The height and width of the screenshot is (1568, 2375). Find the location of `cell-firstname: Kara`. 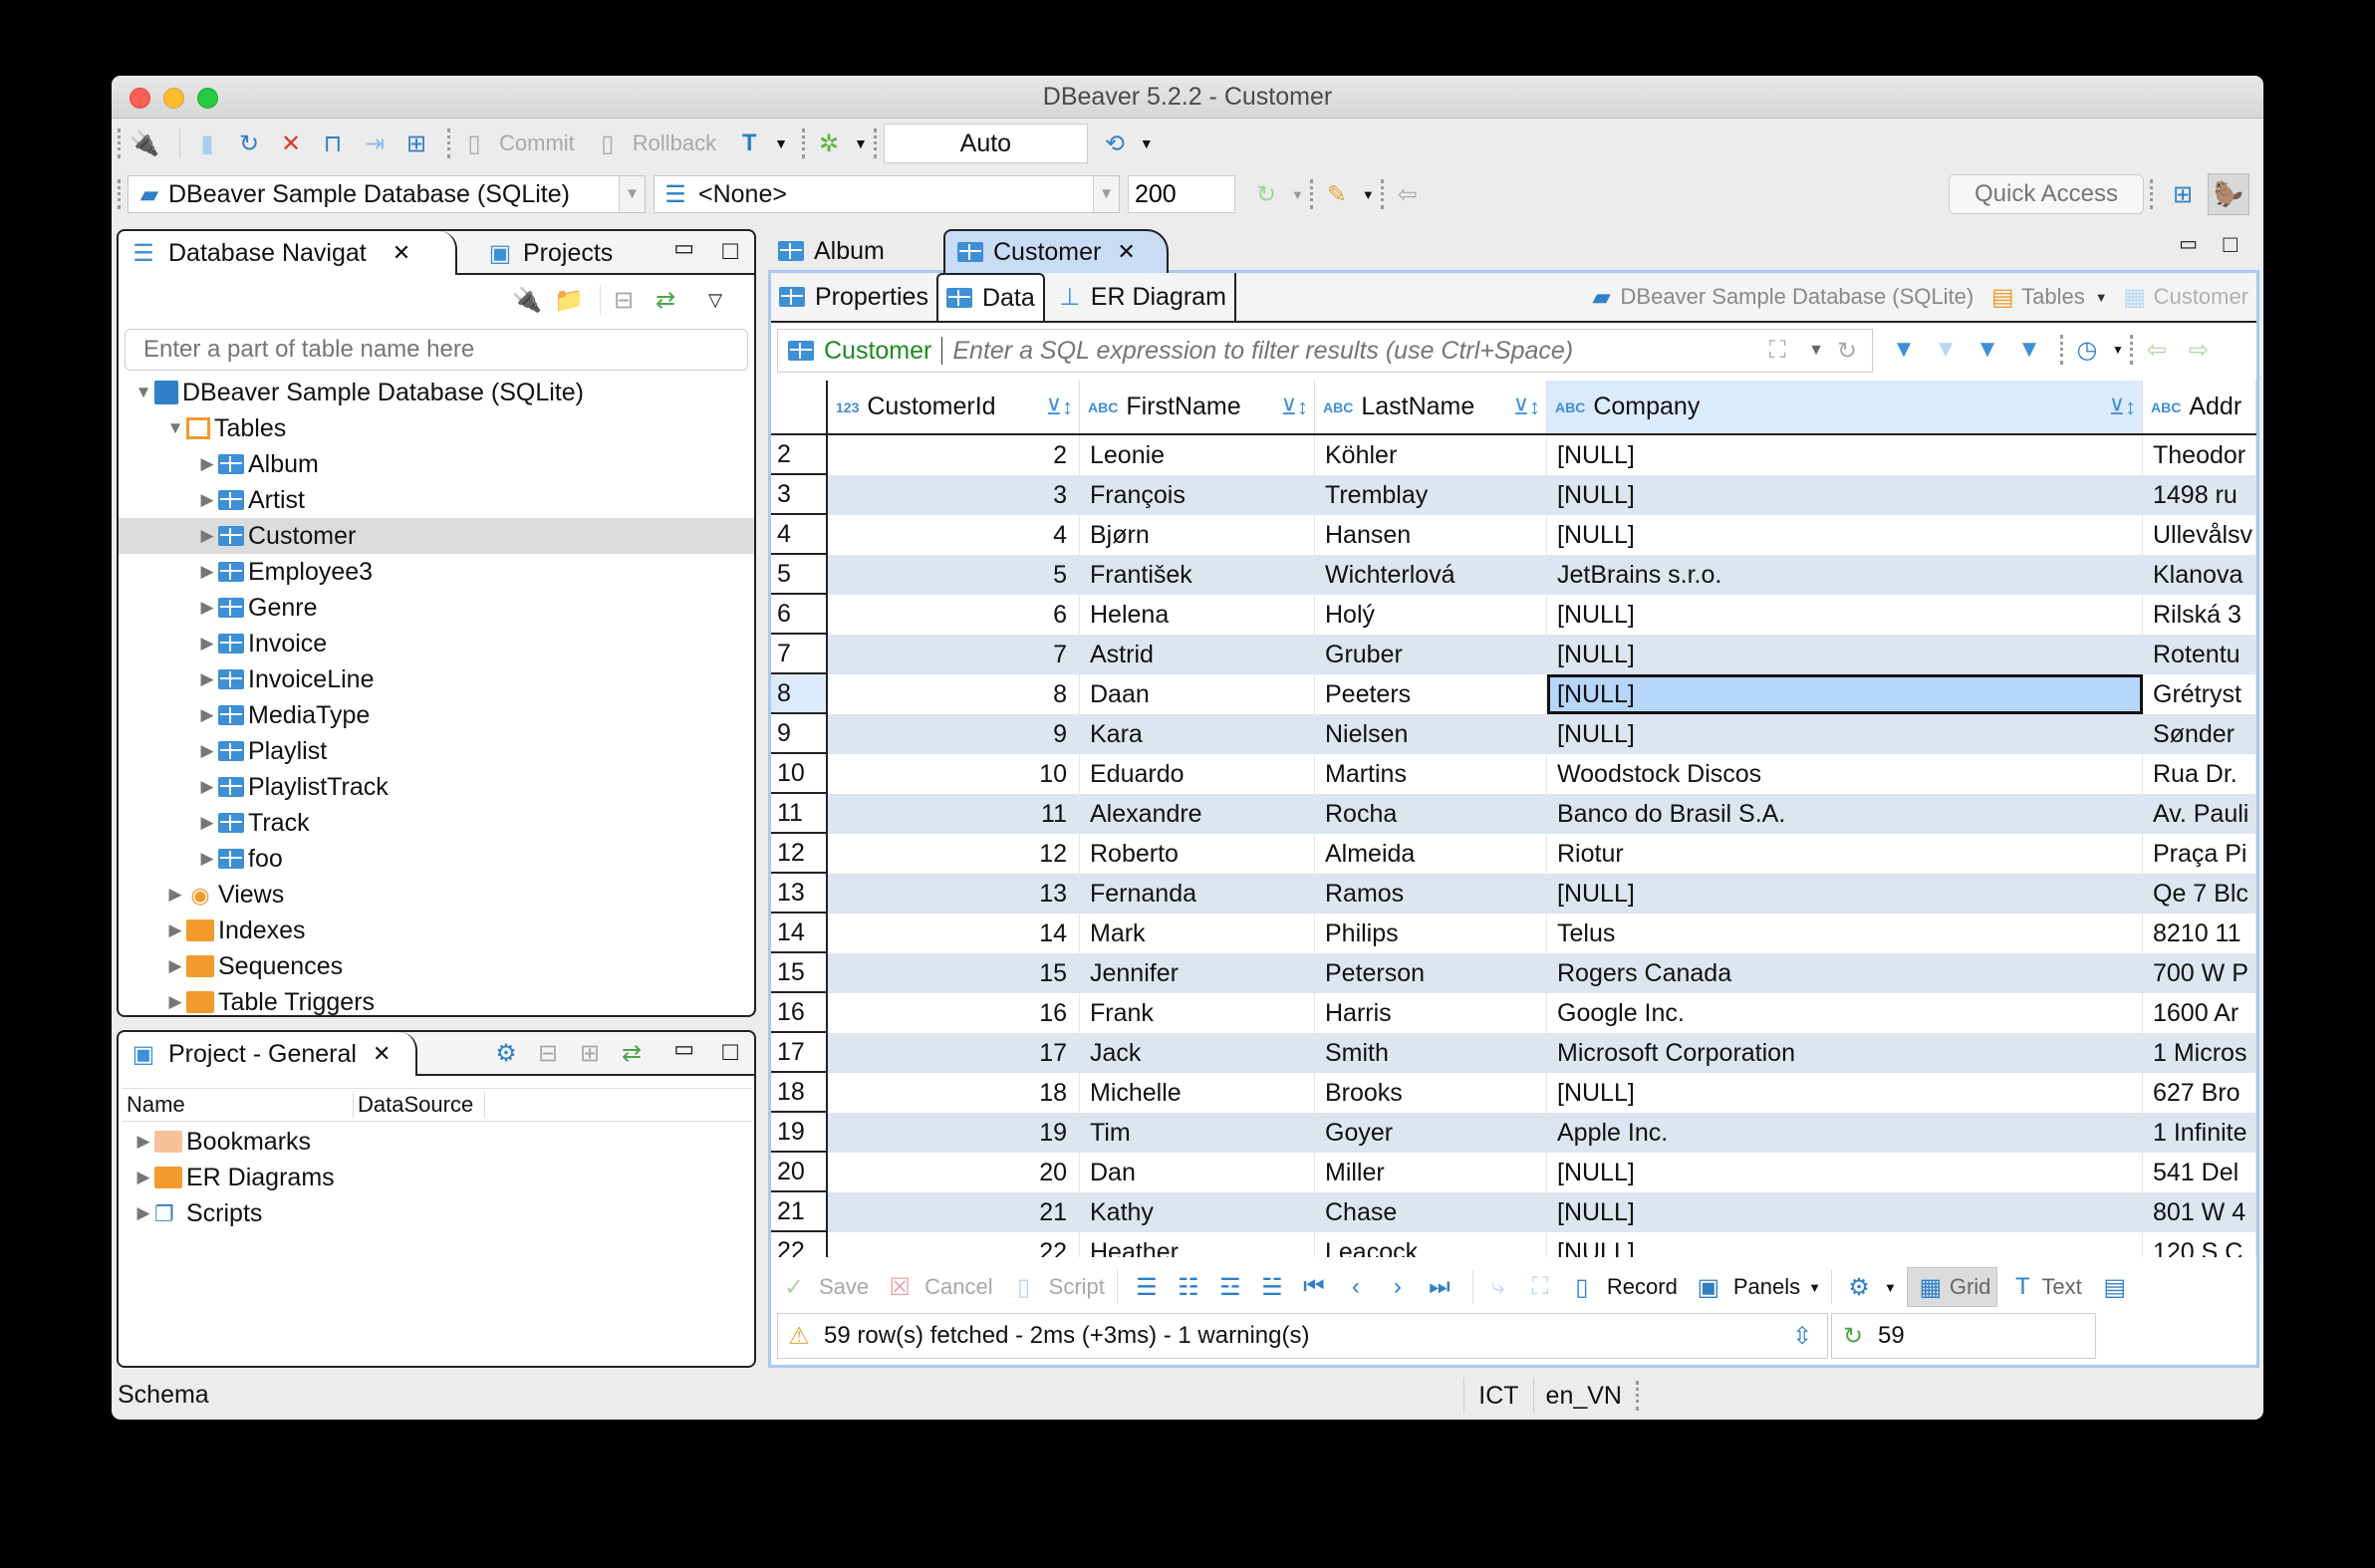

cell-firstname: Kara is located at coordinates (1197, 734).